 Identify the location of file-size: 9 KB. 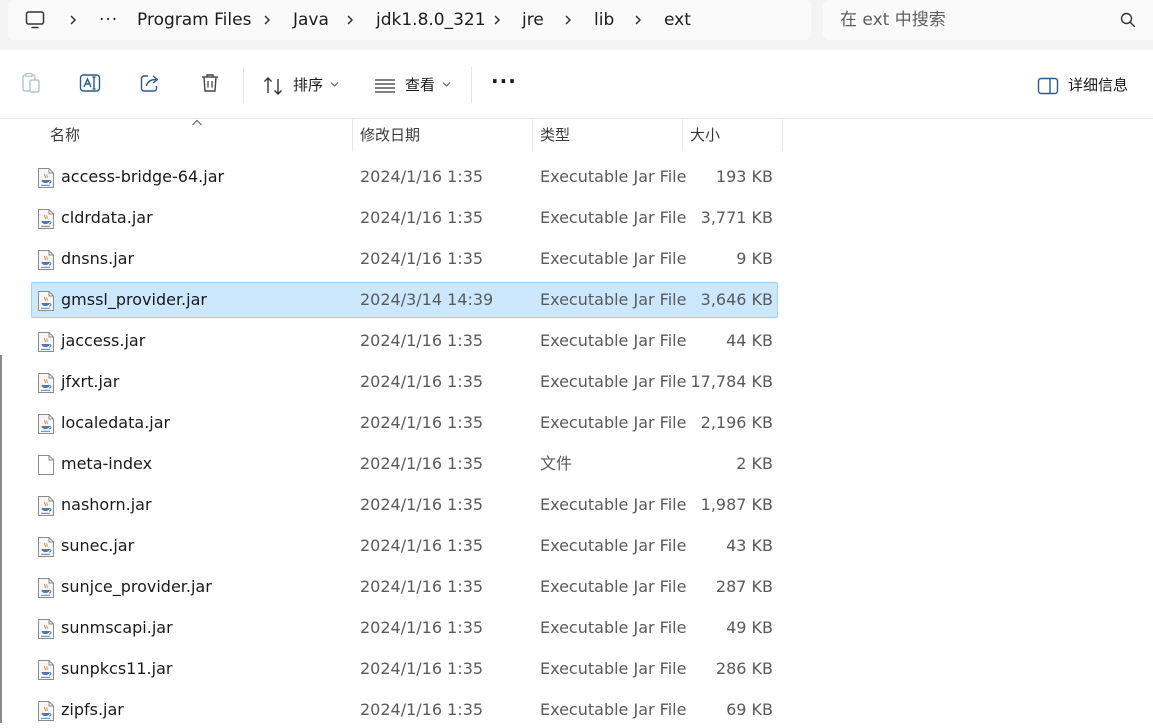
(754, 258).